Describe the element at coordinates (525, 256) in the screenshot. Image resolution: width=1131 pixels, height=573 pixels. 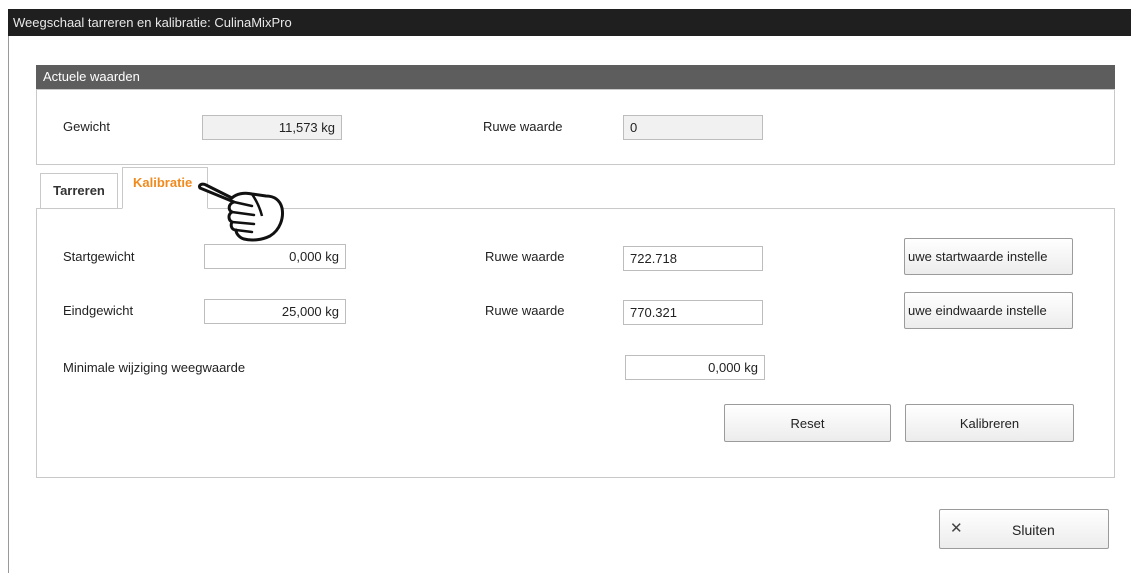
I see `start-raw-label: Ruwe waarde` at that location.